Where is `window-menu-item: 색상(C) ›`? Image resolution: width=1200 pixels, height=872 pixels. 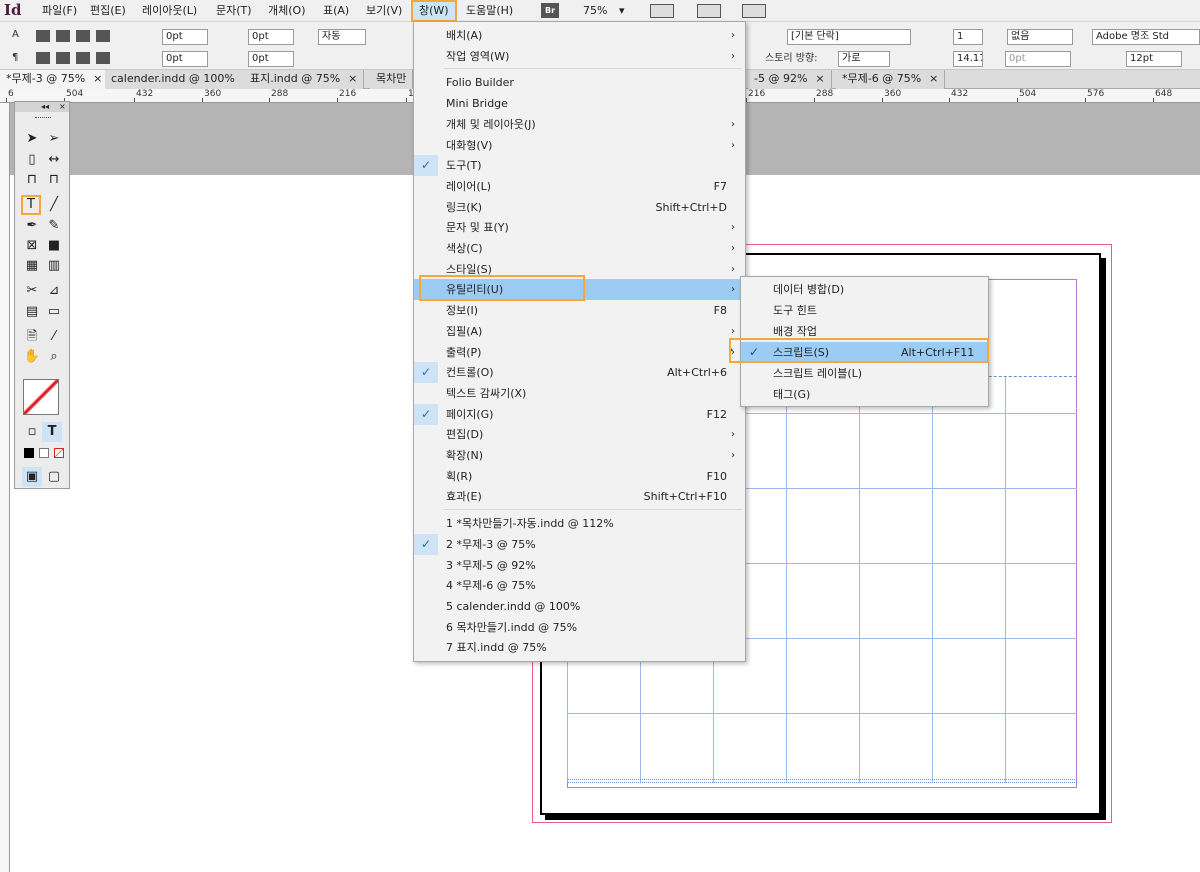
window-menu-item: 색상(C) › is located at coordinates (579, 248).